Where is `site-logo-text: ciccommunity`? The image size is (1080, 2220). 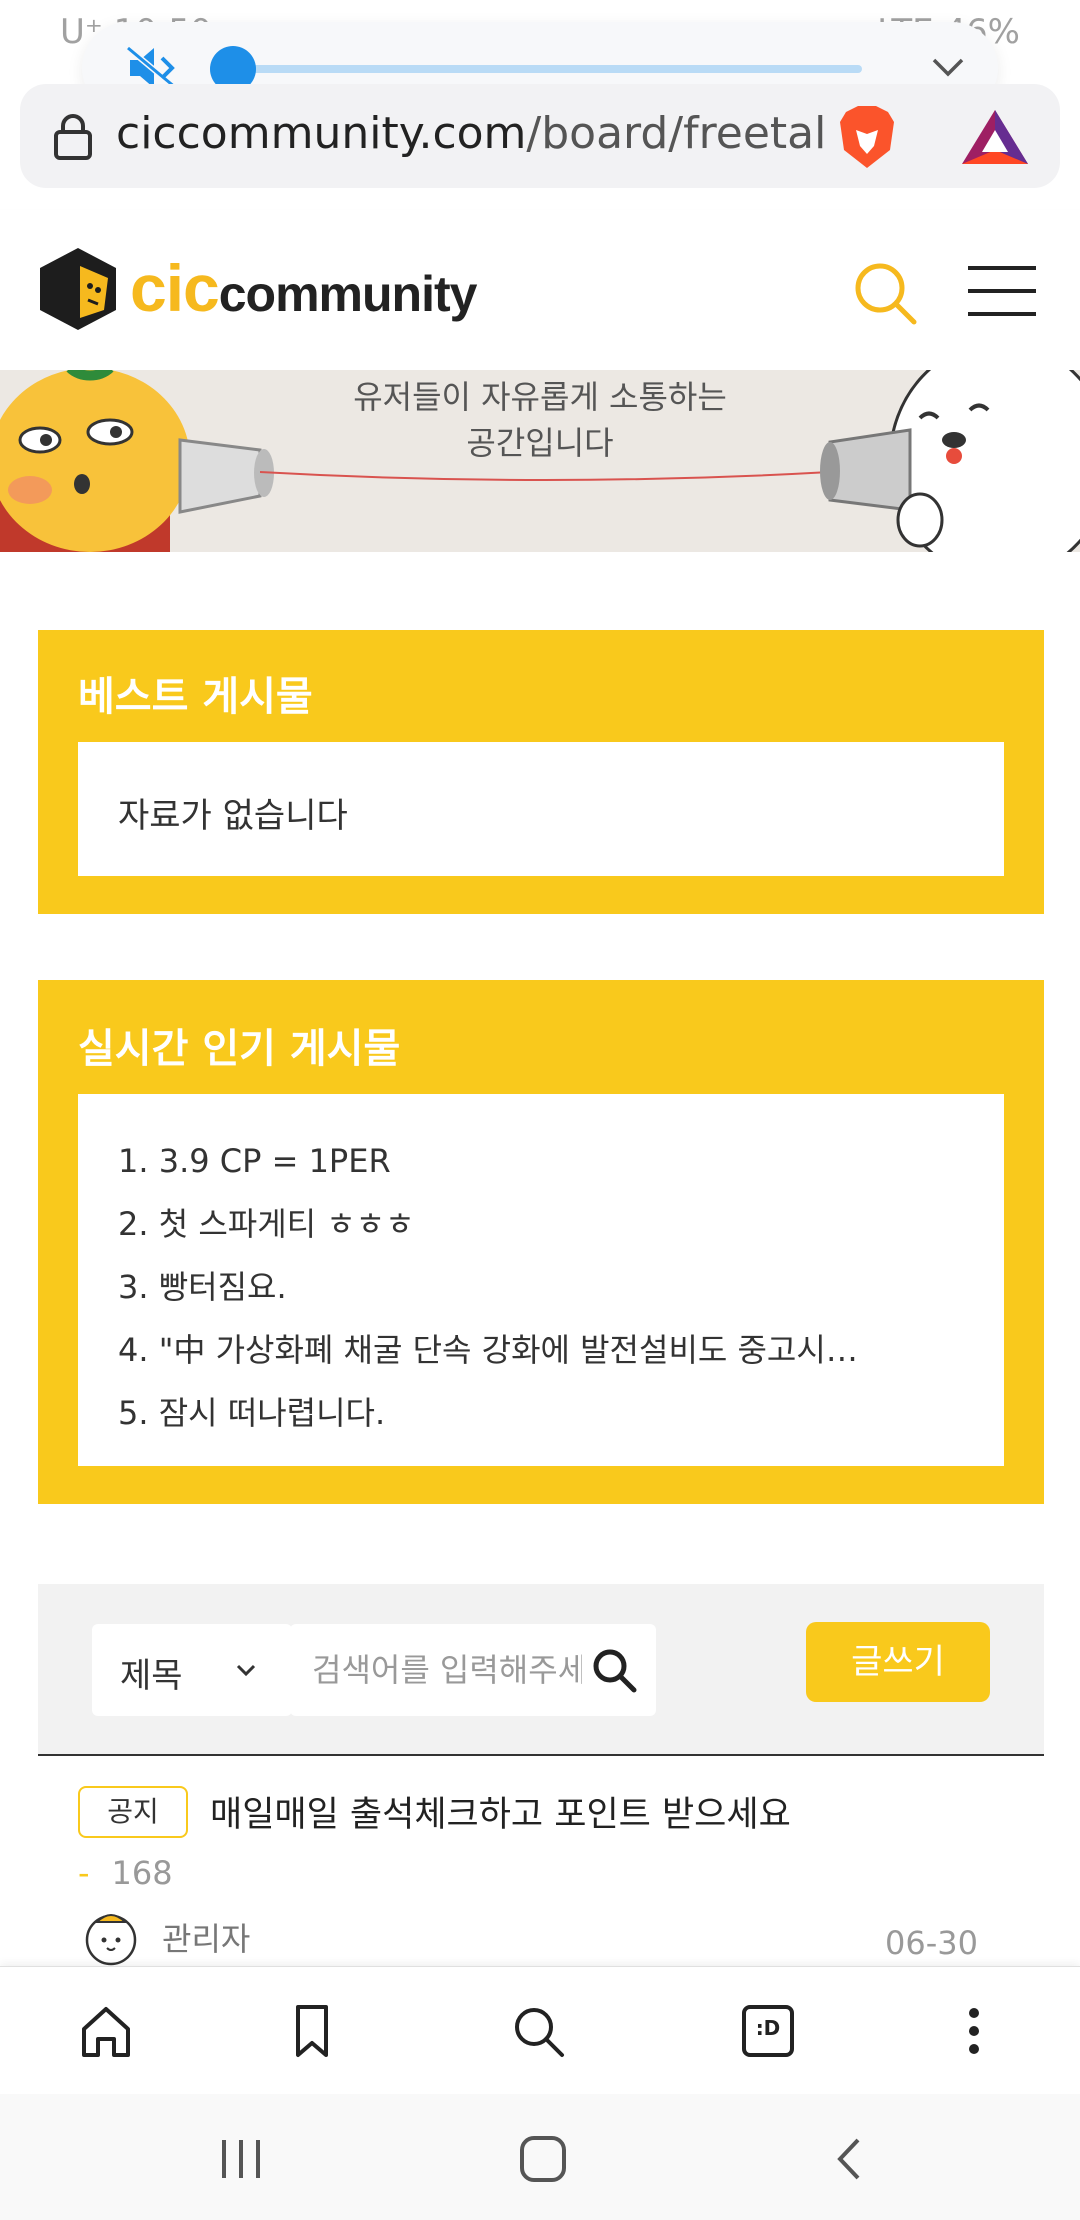
site-logo-text: ciccommunity is located at coordinates (304, 288).